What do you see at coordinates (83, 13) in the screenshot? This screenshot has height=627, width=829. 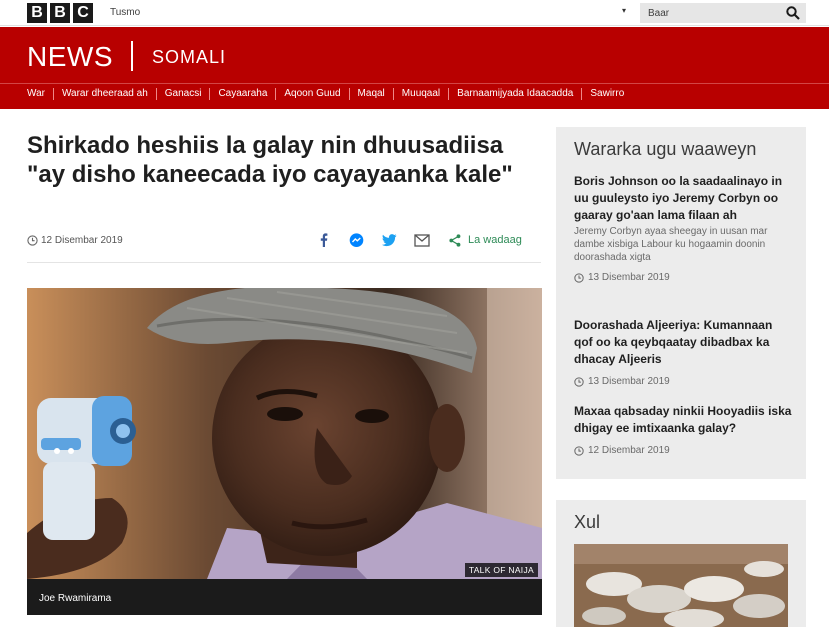 I see `bbc-logo-letter: C` at bounding box center [83, 13].